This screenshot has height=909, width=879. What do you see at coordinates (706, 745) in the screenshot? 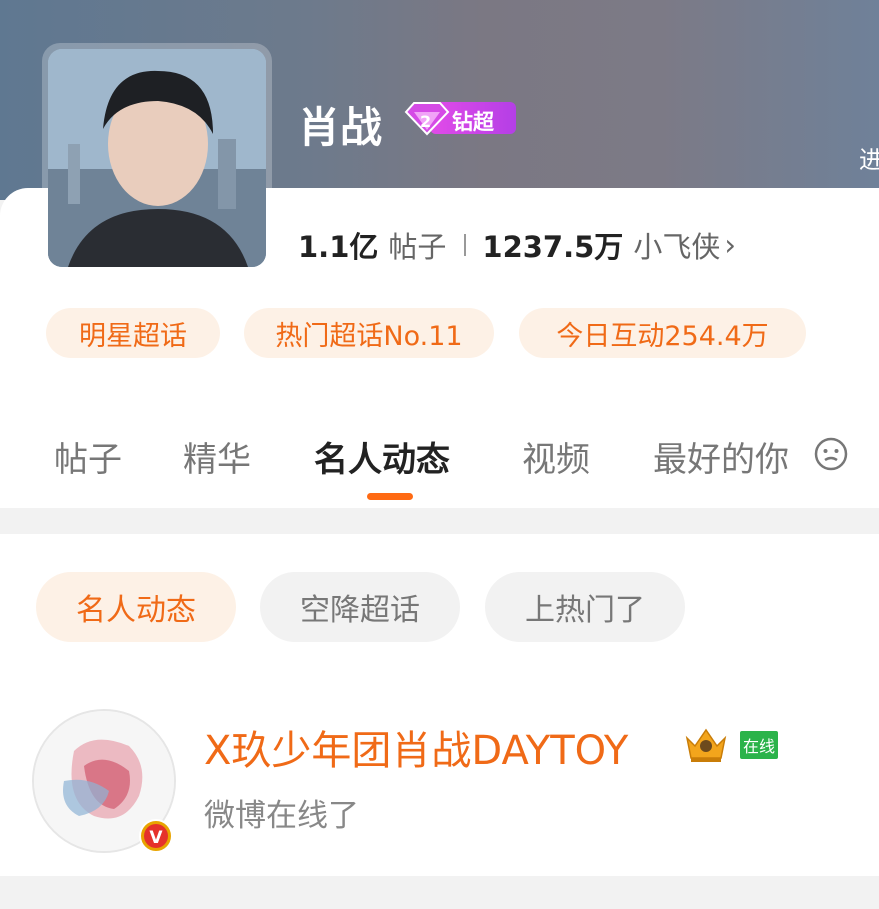
I see `crown-icon` at bounding box center [706, 745].